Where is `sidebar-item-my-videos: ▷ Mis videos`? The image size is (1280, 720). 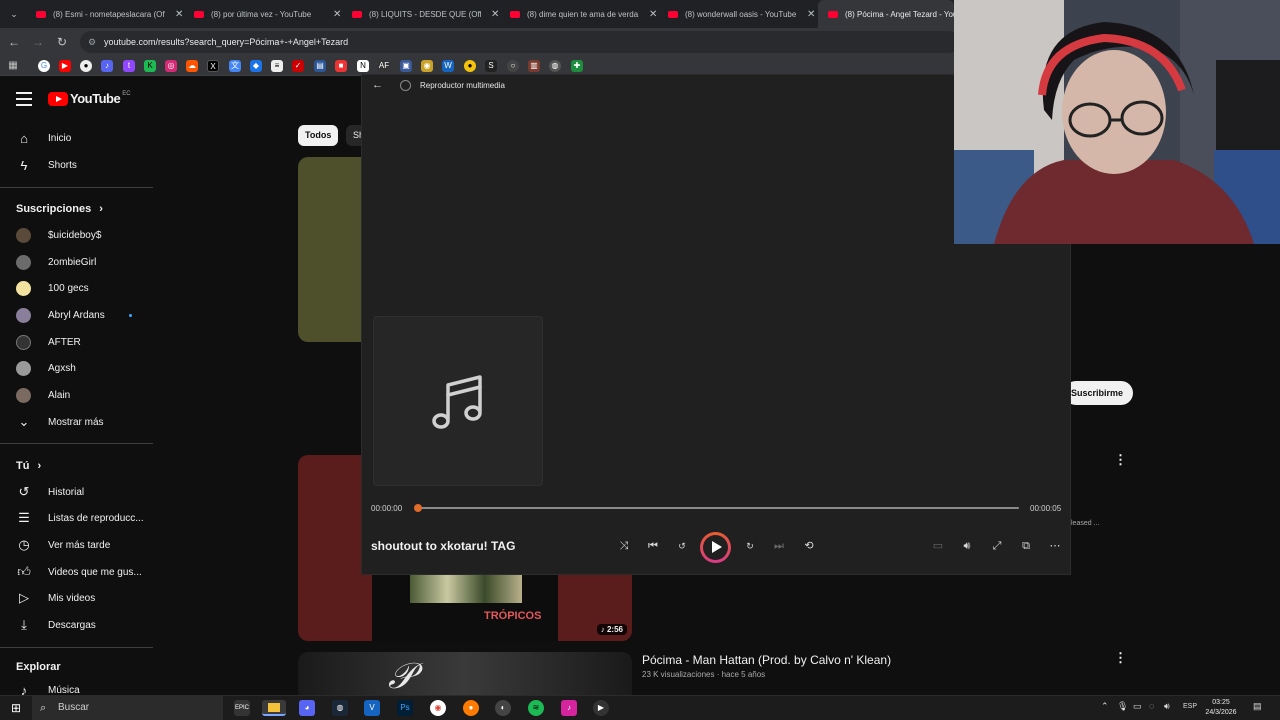 sidebar-item-my-videos: ▷ Mis videos is located at coordinates (55, 598).